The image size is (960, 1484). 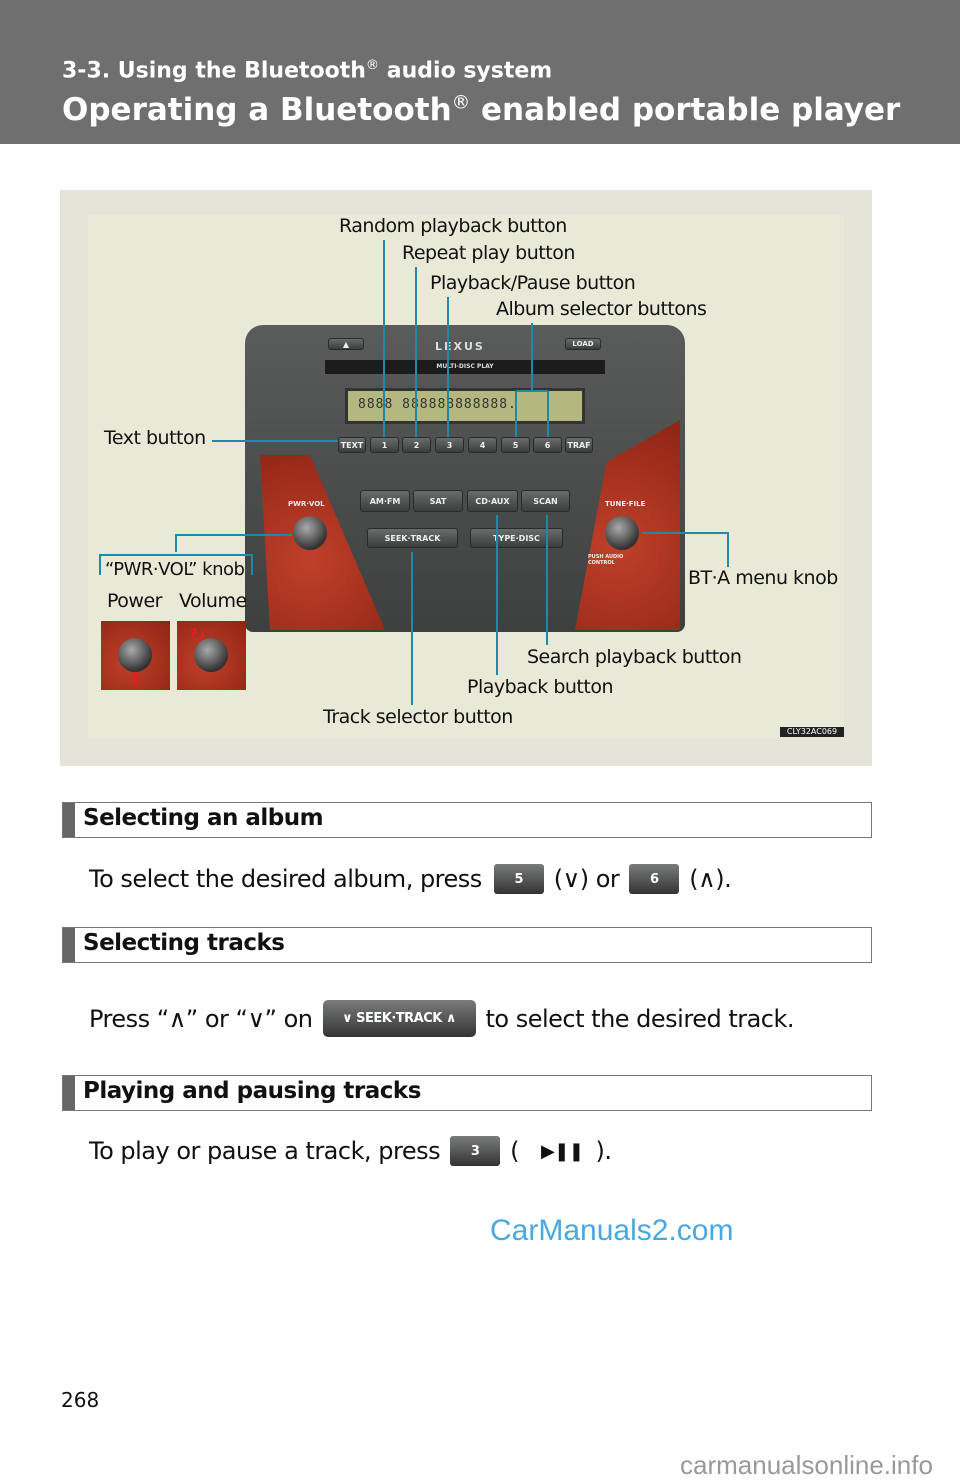 What do you see at coordinates (467, 945) in the screenshot?
I see `section-header-tracks: Selecting tracks` at bounding box center [467, 945].